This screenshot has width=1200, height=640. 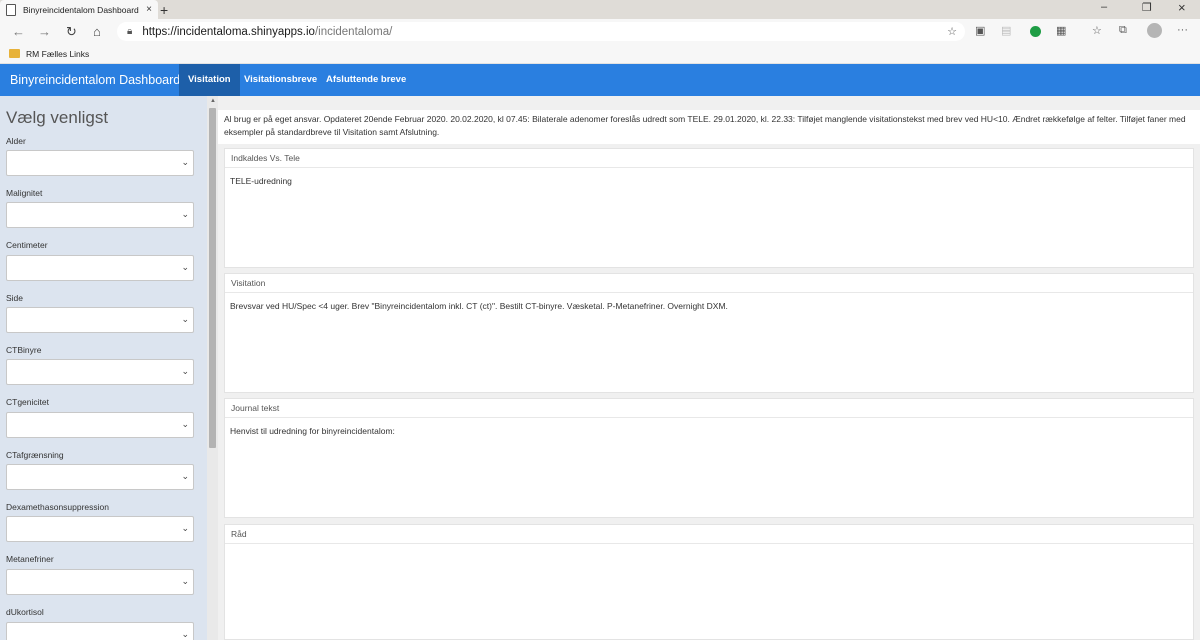 I want to click on tabs-icon: ⧉, so click(x=1123, y=30).